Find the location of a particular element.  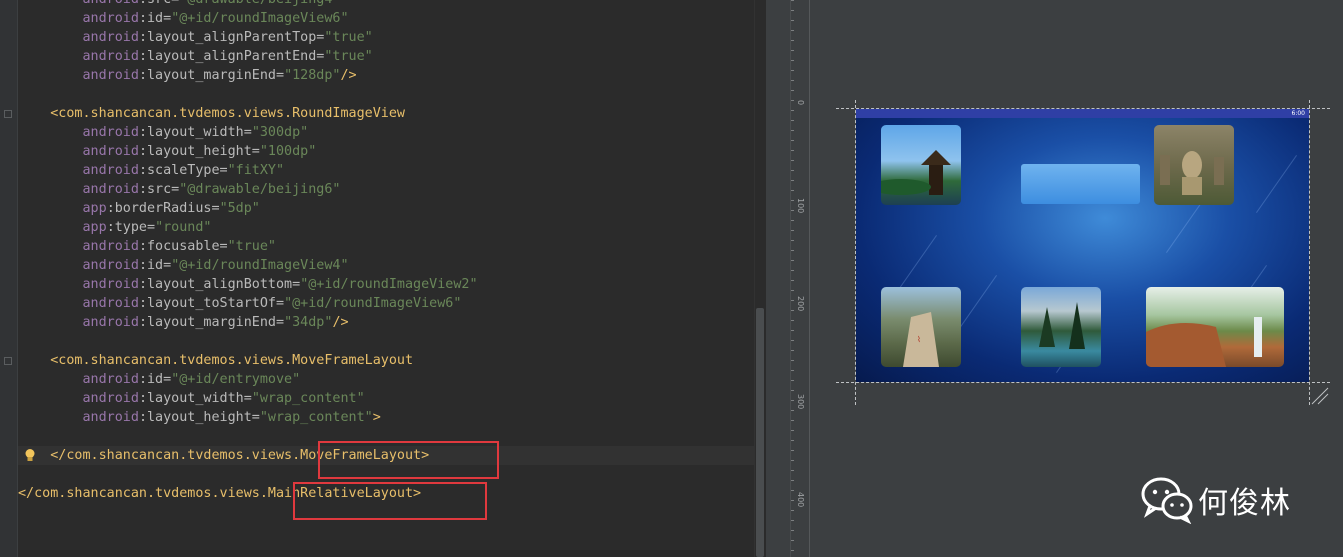

code-token: :layout_width= is located at coordinates (195, 132).